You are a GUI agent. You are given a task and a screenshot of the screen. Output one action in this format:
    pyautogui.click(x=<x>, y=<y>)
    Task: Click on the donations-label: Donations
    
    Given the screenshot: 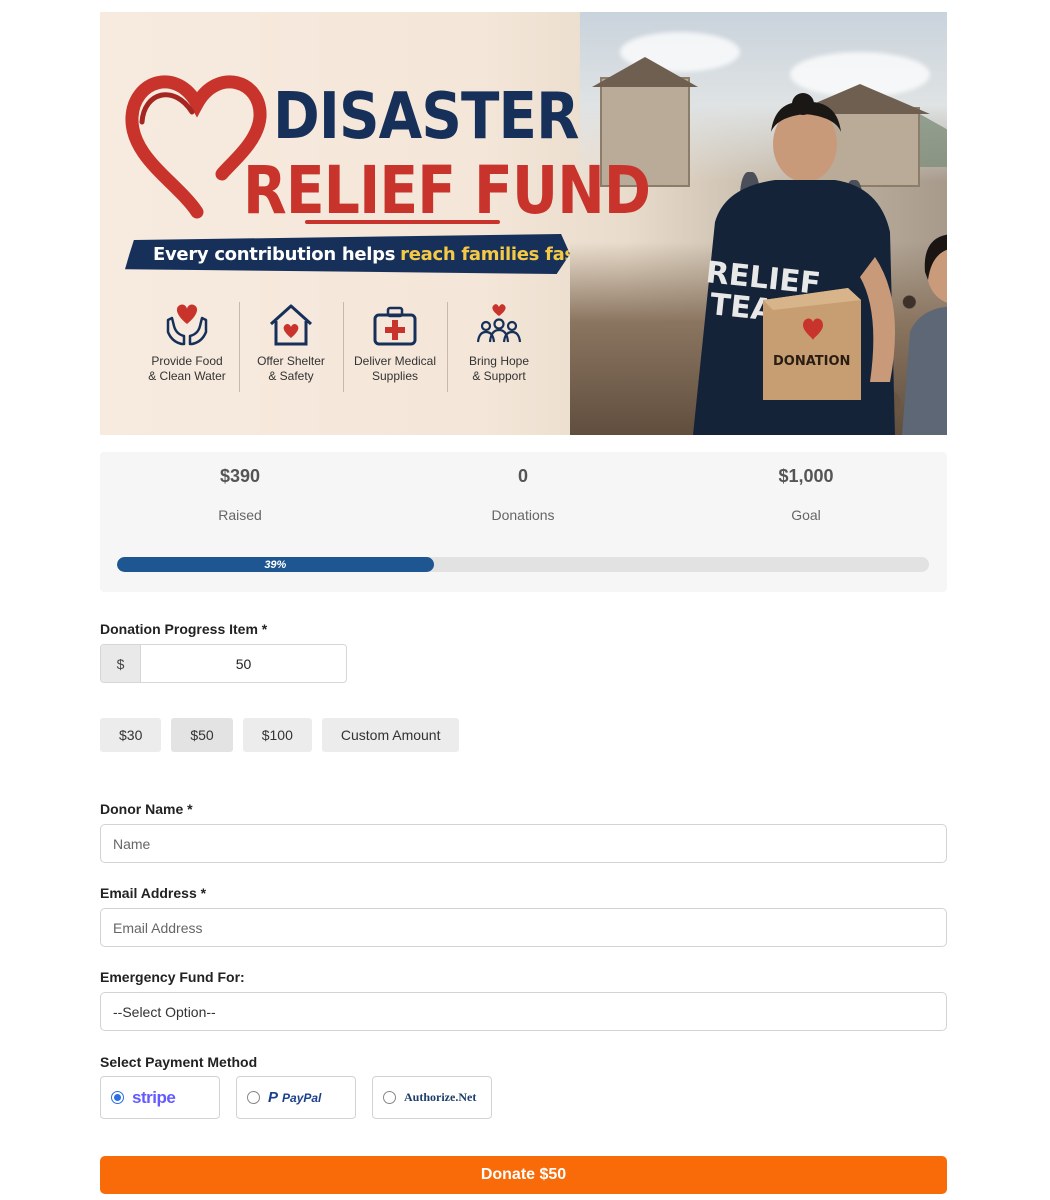 What is the action you would take?
    pyautogui.click(x=523, y=515)
    